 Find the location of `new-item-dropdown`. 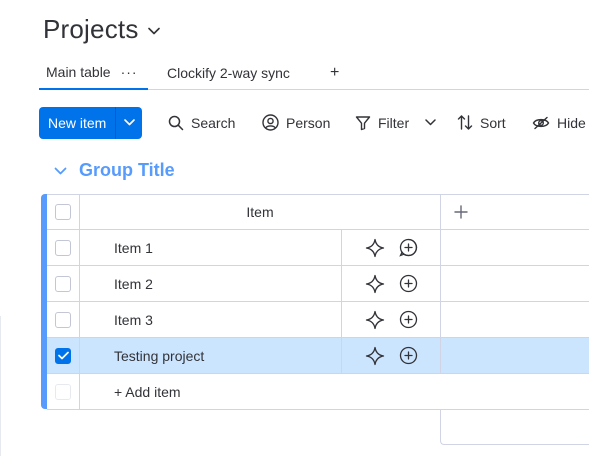

new-item-dropdown is located at coordinates (129, 123).